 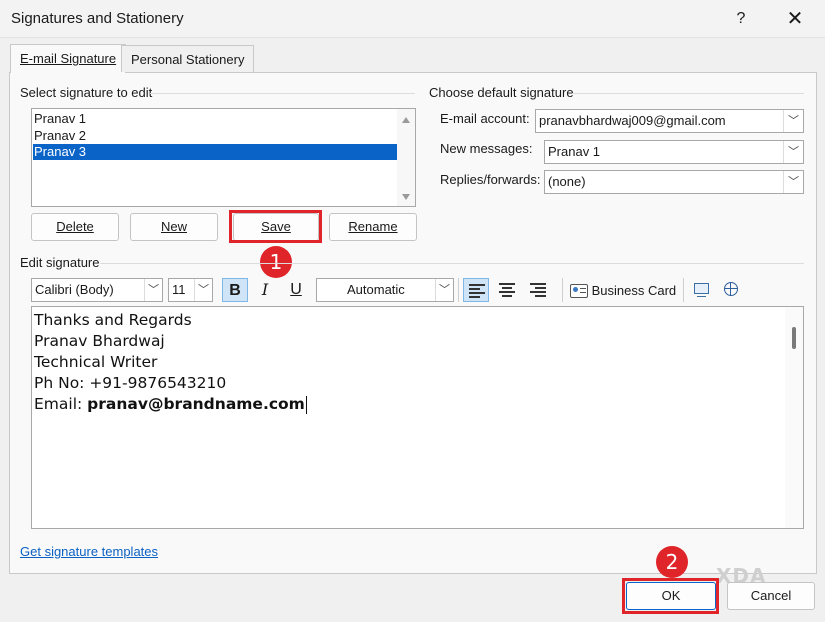 I want to click on business-card-label: Business Card, so click(x=634, y=290).